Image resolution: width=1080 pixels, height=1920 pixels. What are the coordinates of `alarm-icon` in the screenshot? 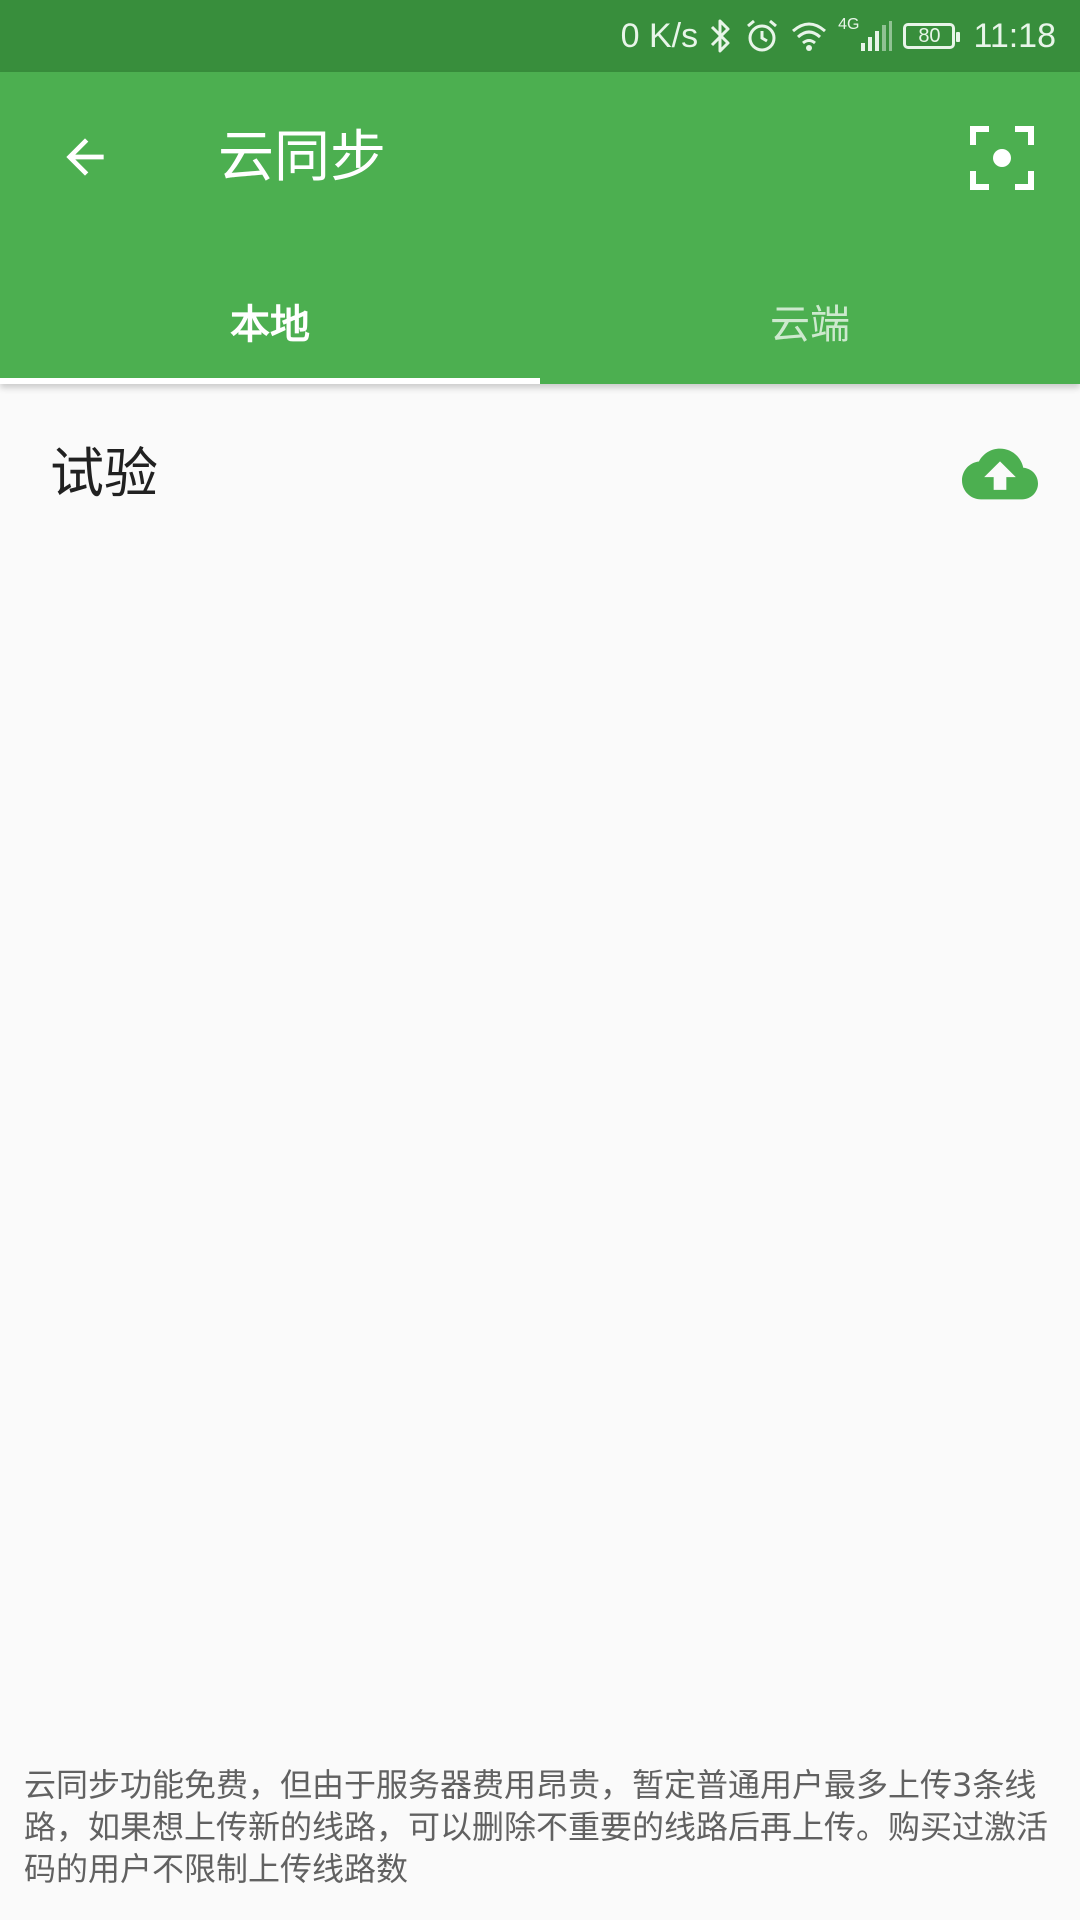 It's located at (762, 35).